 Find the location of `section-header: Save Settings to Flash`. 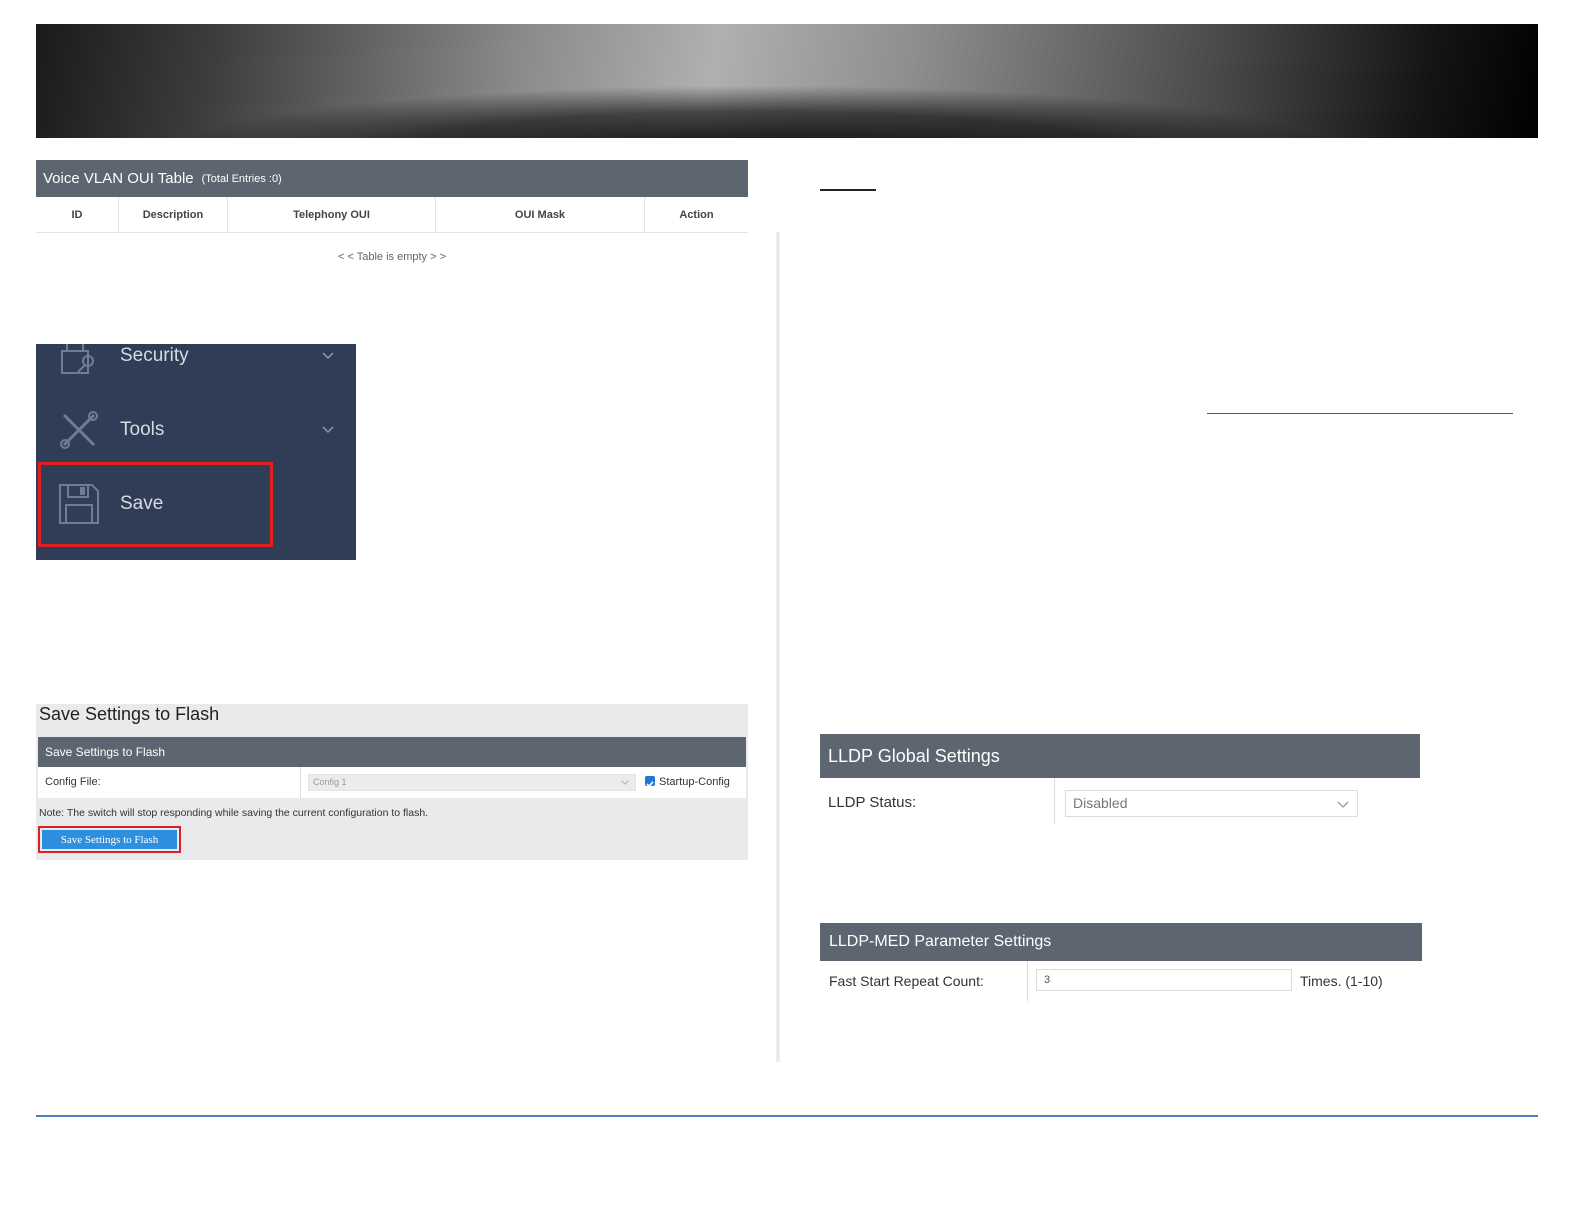

section-header: Save Settings to Flash is located at coordinates (392, 752).